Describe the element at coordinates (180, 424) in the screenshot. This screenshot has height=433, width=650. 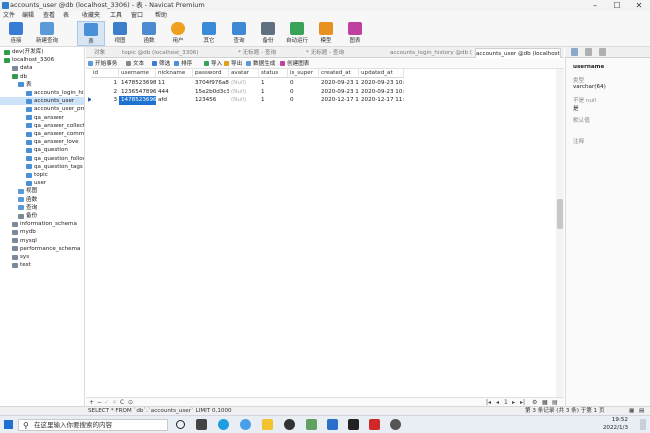
I see `cortana-icon` at that location.